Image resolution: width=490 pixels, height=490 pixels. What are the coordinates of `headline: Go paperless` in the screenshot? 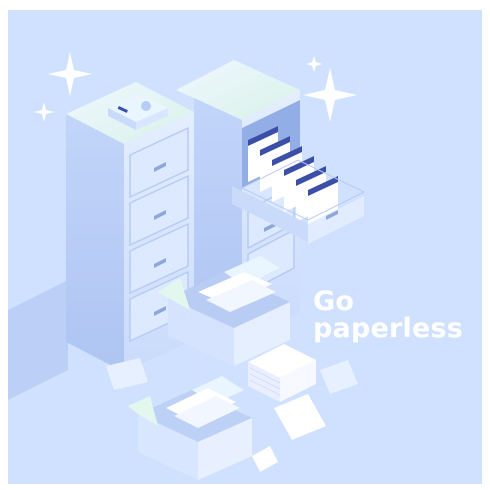 It's located at (388, 315).